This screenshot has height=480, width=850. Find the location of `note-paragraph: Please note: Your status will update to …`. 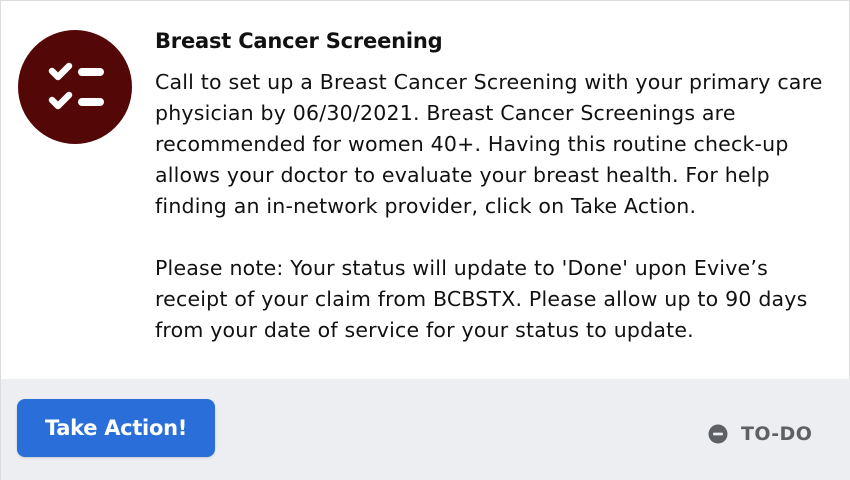

note-paragraph: Please note: Your status will update to … is located at coordinates (481, 299).